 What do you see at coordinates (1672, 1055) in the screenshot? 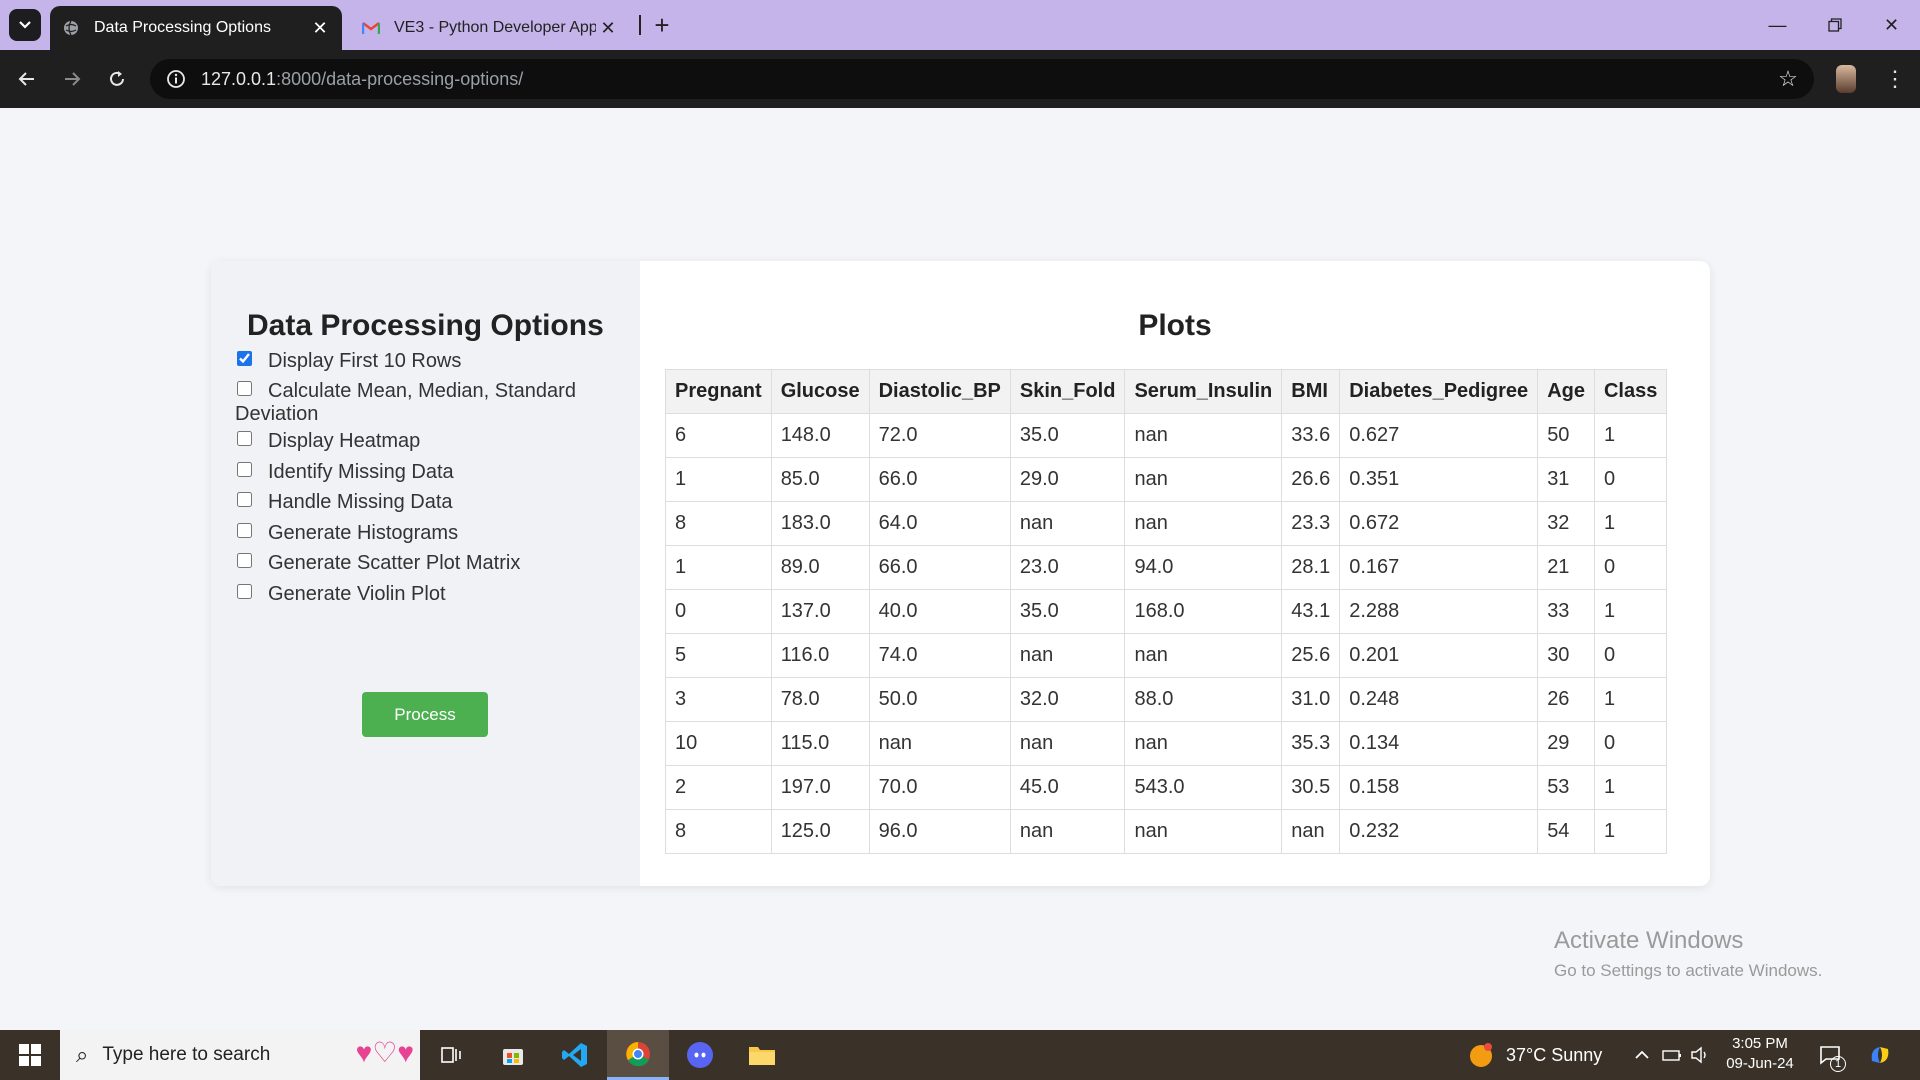
I see `network-status` at bounding box center [1672, 1055].